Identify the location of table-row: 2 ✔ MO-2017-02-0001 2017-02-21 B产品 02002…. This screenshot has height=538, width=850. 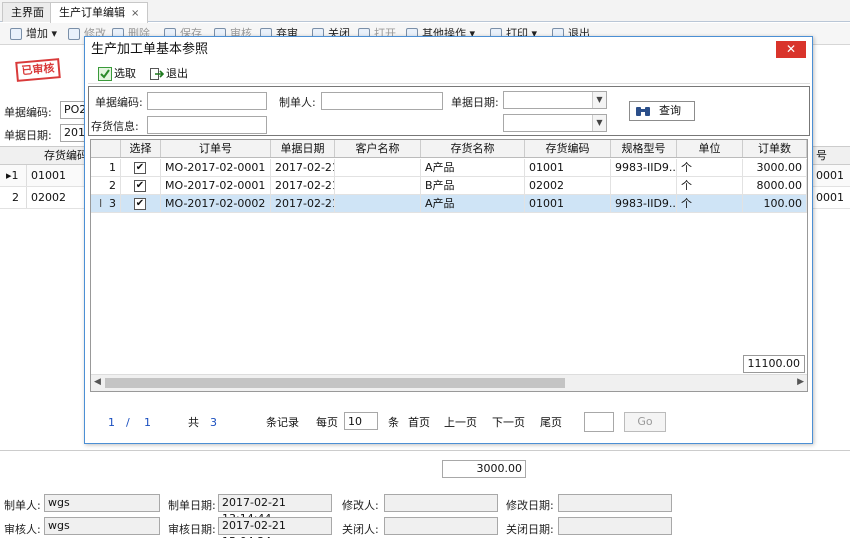
(449, 186).